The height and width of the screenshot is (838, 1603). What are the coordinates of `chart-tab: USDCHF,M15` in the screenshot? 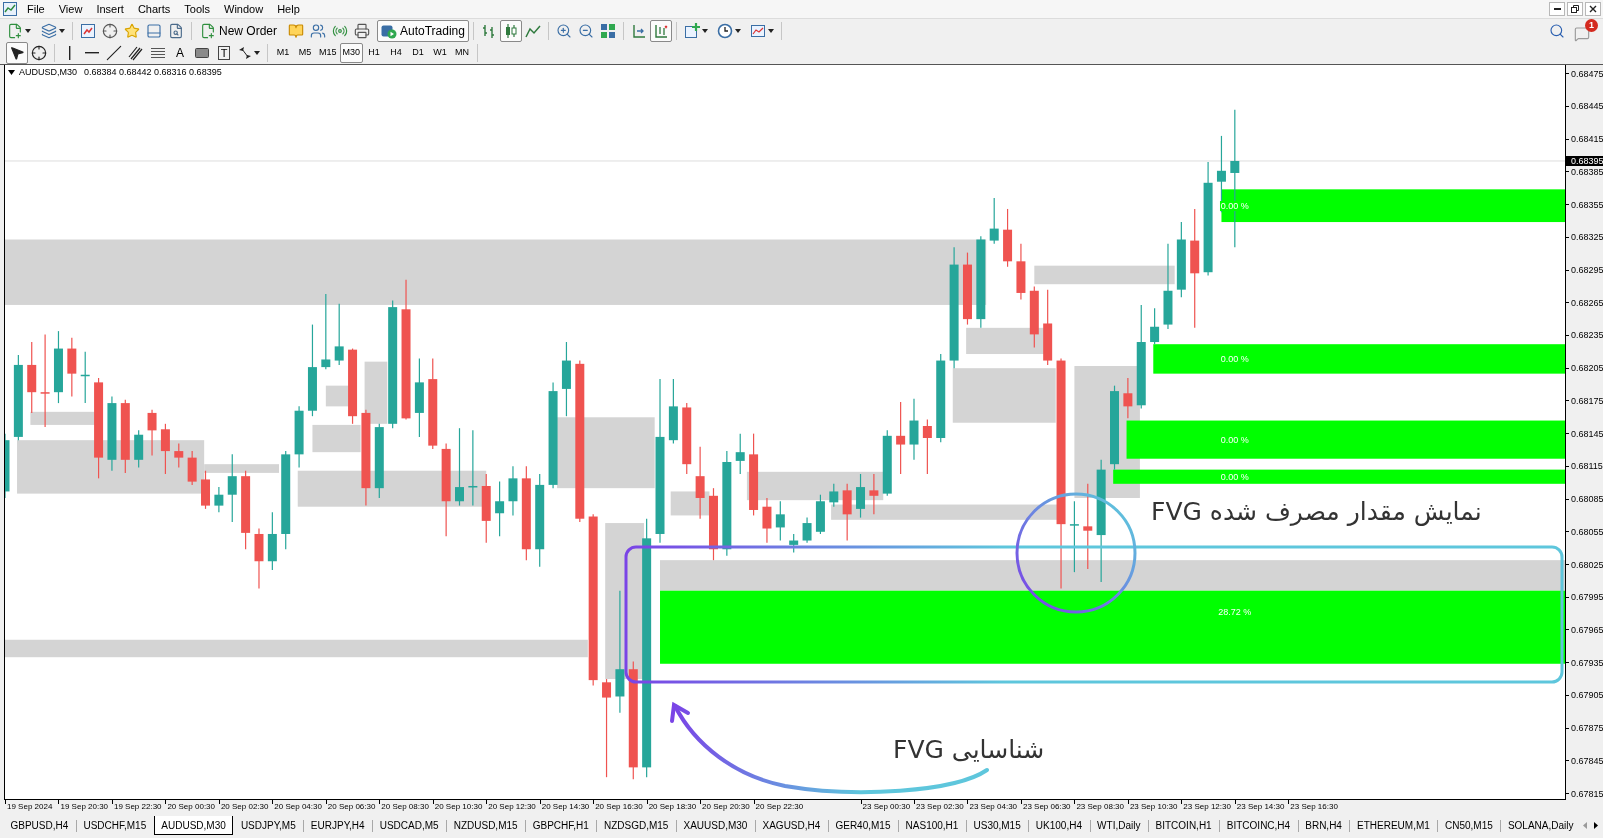 It's located at (114, 825).